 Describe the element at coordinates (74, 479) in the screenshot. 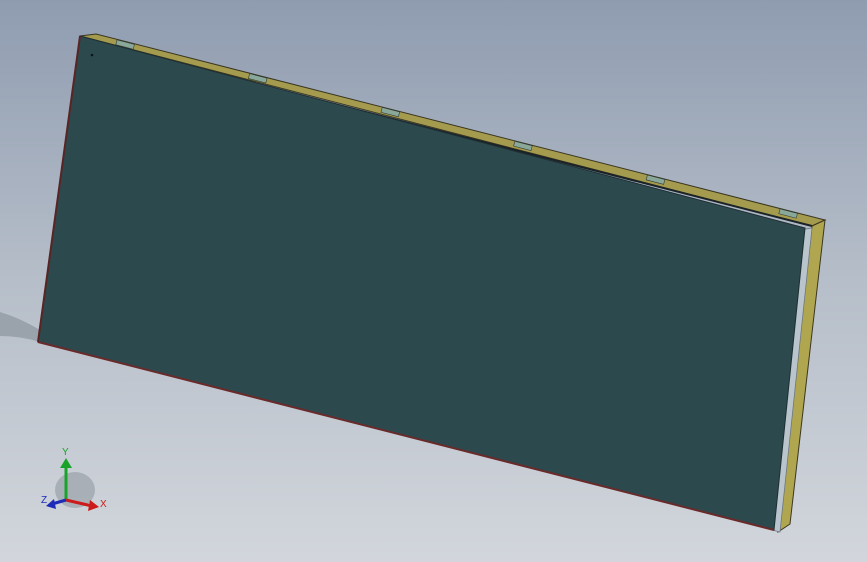

I see `reference-triad: Y X Z` at that location.